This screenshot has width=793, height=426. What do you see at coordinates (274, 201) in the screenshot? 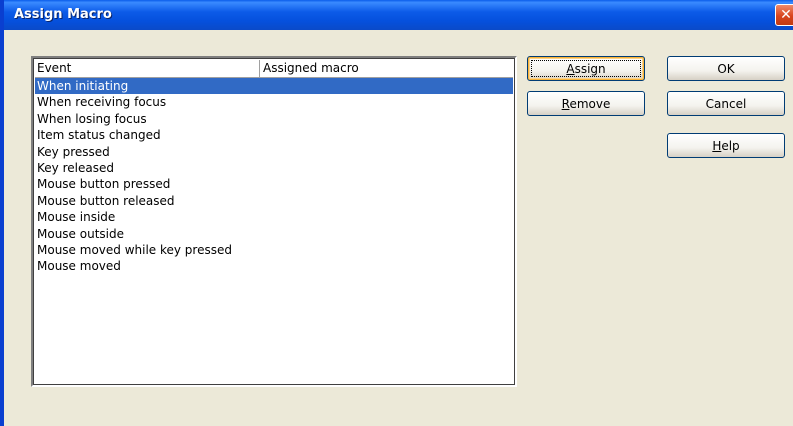
I see `list-item: Mouse button released` at bounding box center [274, 201].